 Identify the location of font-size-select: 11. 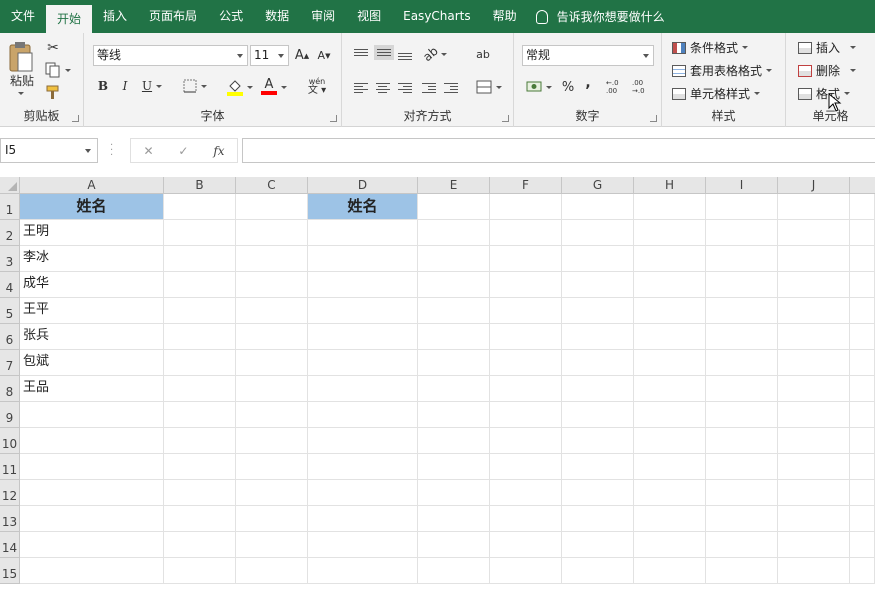
(269, 55).